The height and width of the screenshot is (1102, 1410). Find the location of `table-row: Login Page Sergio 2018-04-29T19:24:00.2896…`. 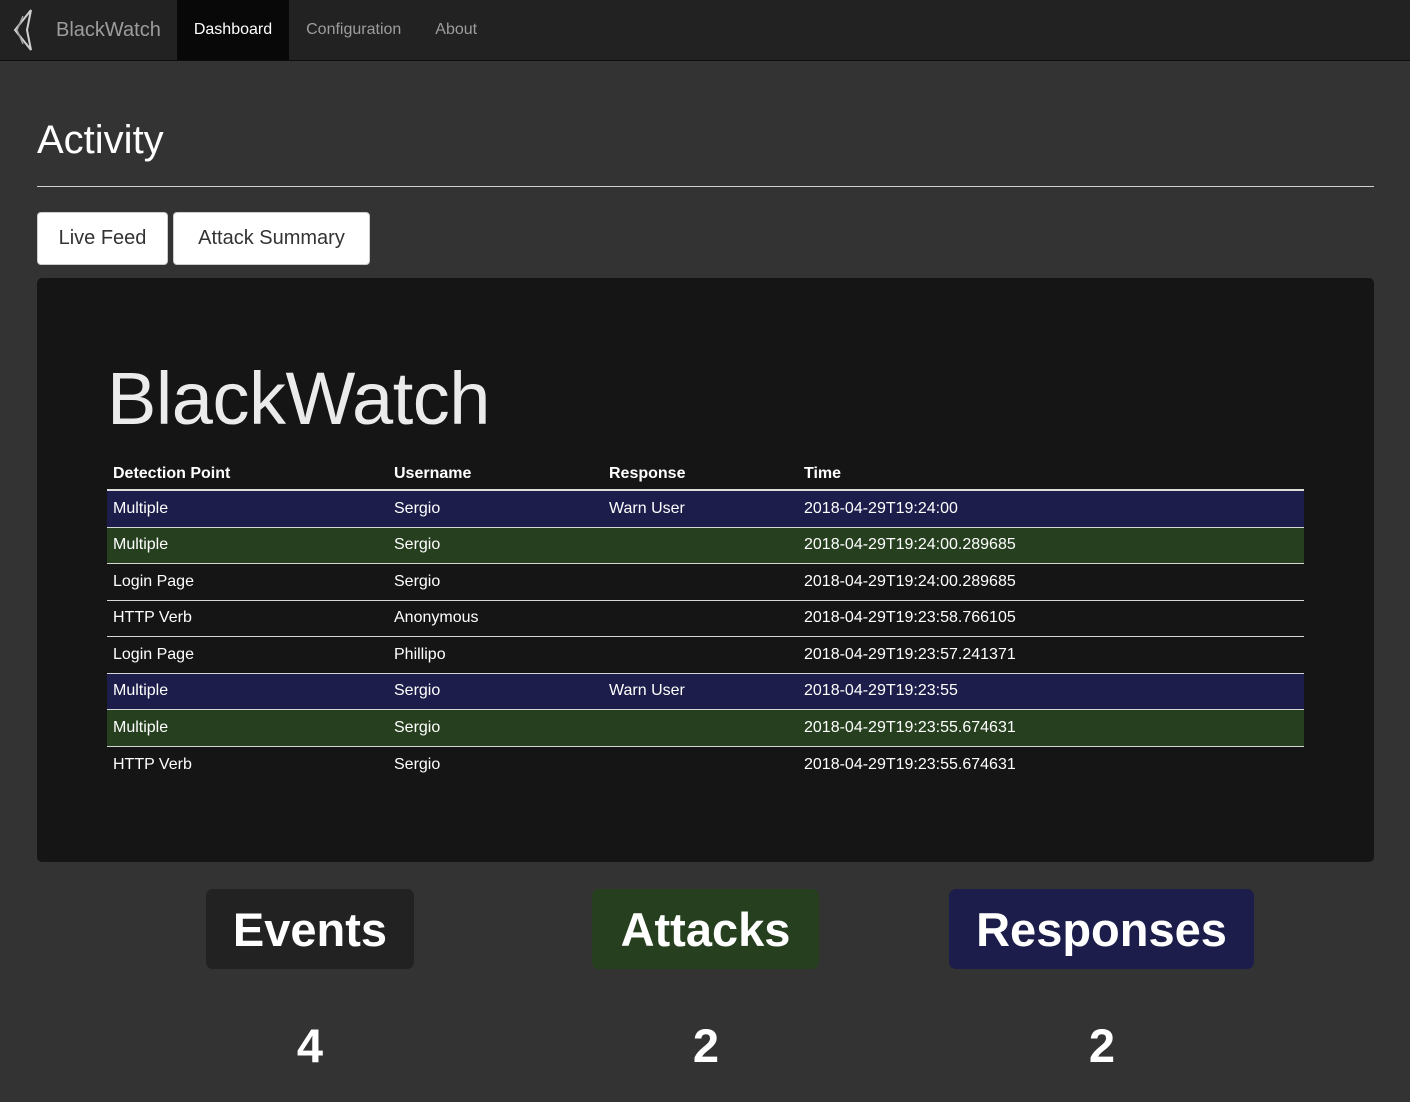

table-row: Login Page Sergio 2018-04-29T19:24:00.2896… is located at coordinates (705, 582).